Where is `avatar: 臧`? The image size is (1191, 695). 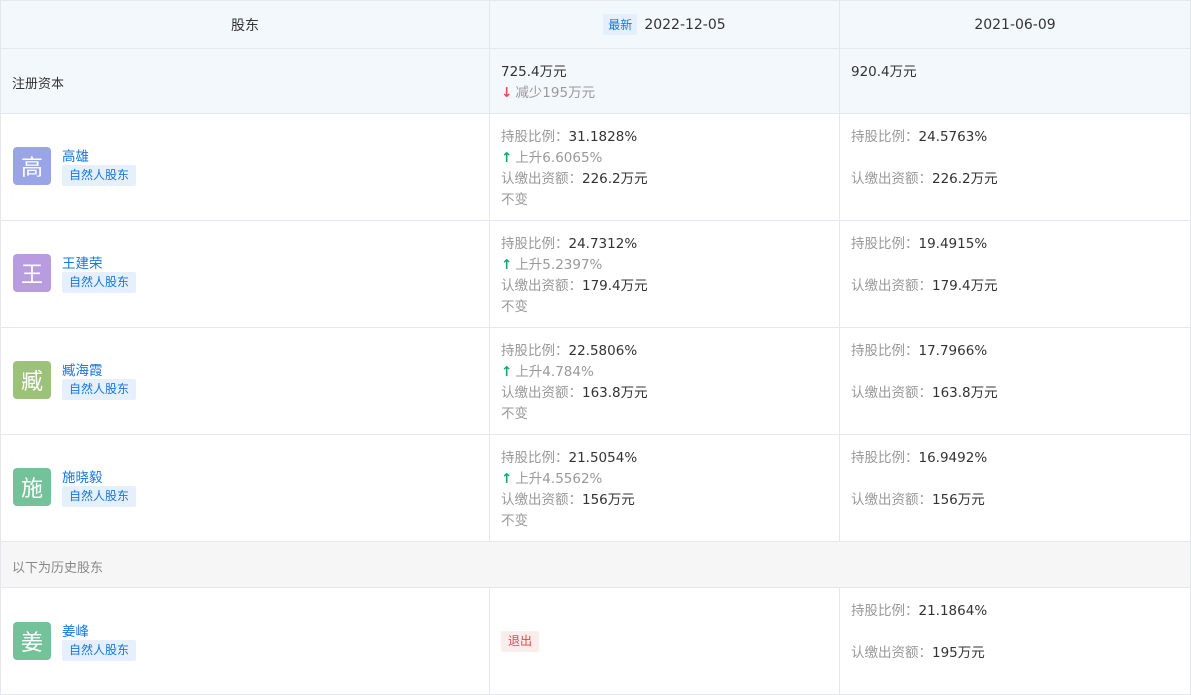
avatar: 臧 is located at coordinates (32, 380).